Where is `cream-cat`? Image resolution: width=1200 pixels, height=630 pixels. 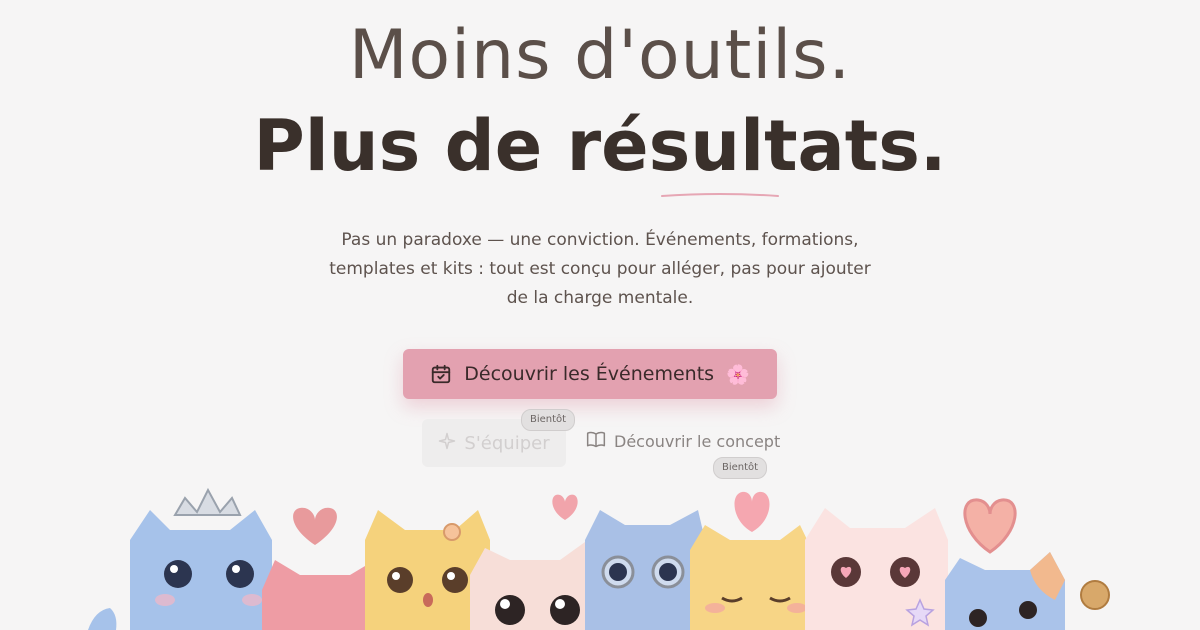 cream-cat is located at coordinates (535, 586).